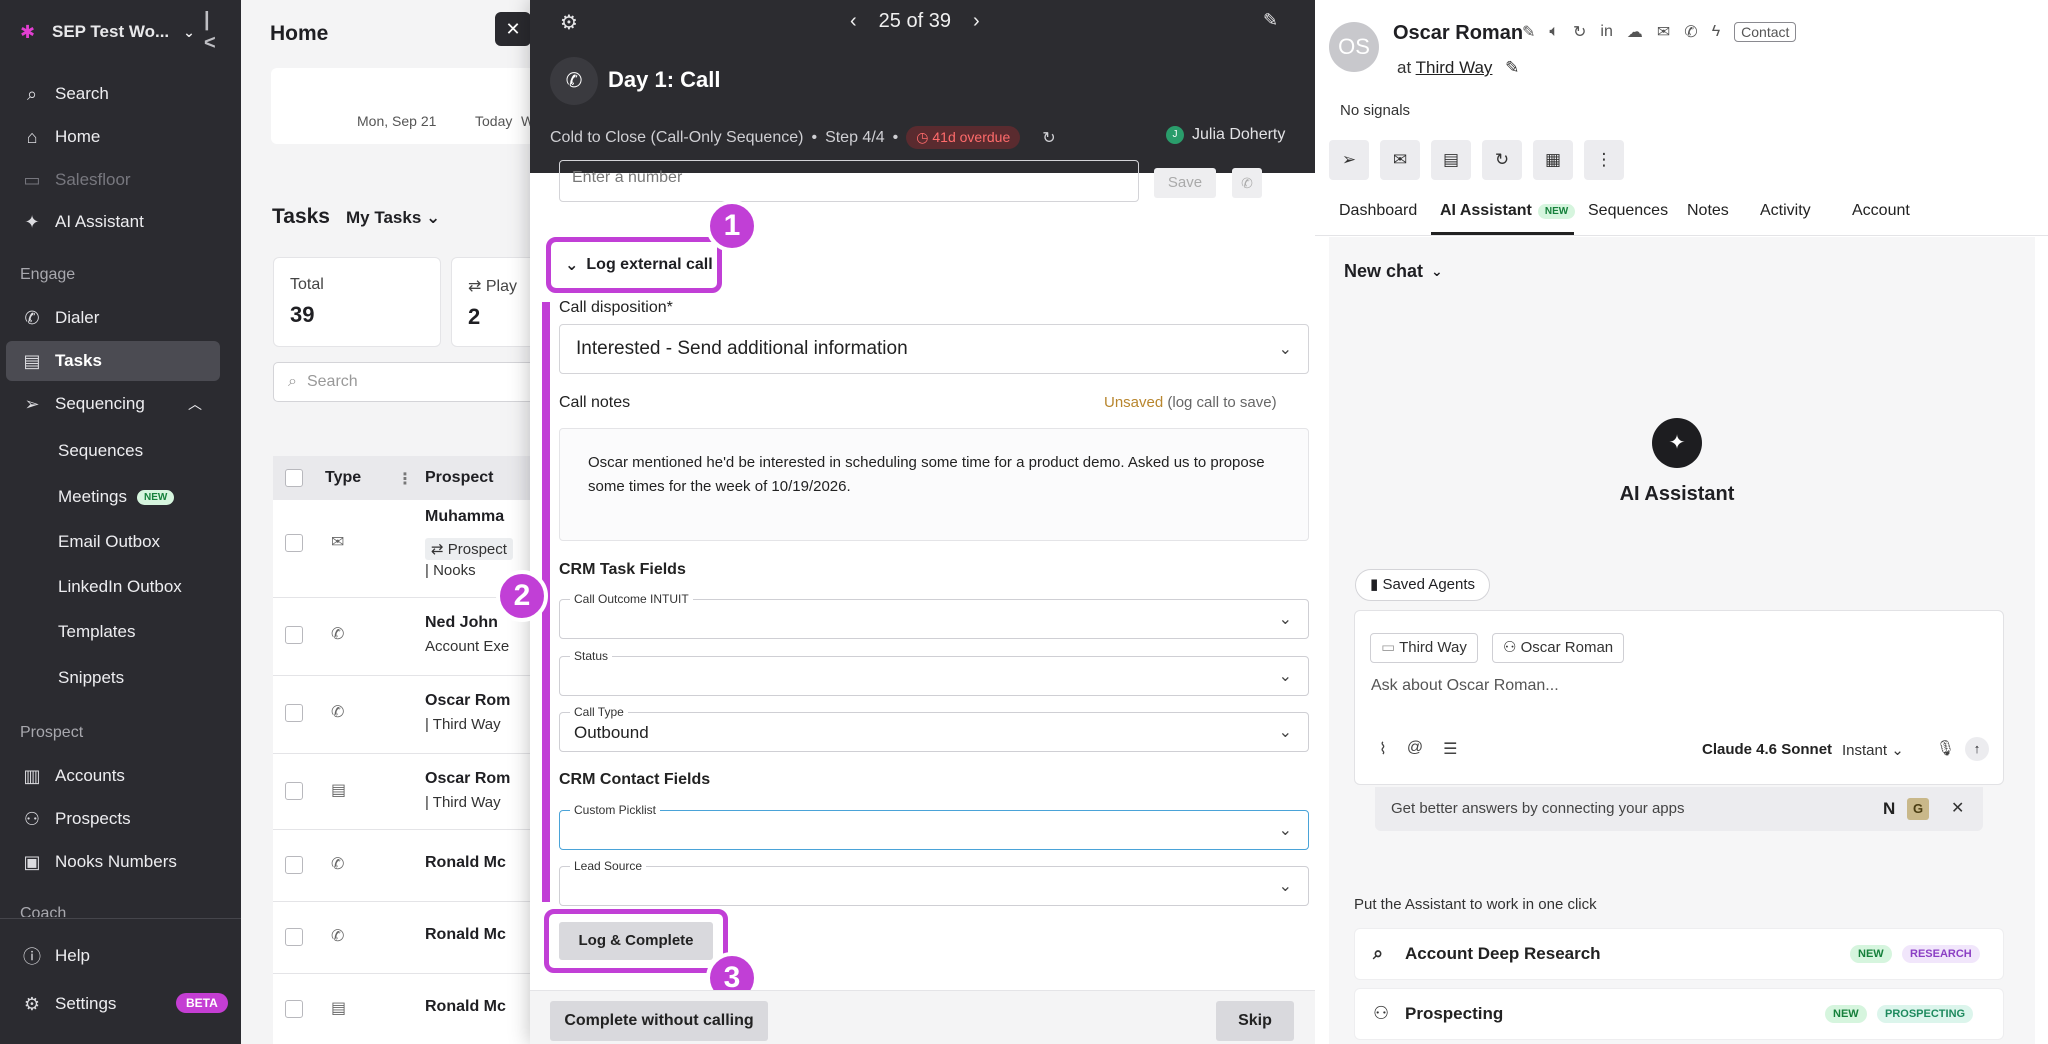 This screenshot has height=1044, width=2048. What do you see at coordinates (1454, 67) in the screenshot?
I see `company-link: Third Way` at bounding box center [1454, 67].